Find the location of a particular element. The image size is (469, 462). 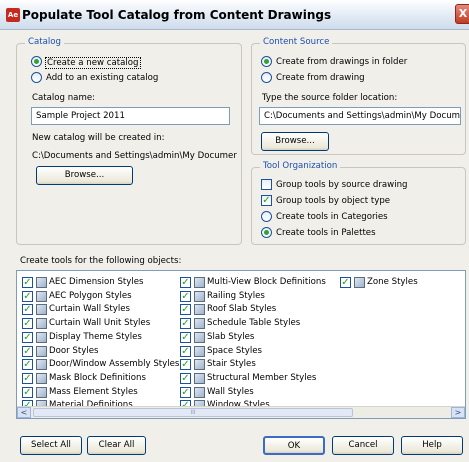

ok-button: OK is located at coordinates (294, 445).